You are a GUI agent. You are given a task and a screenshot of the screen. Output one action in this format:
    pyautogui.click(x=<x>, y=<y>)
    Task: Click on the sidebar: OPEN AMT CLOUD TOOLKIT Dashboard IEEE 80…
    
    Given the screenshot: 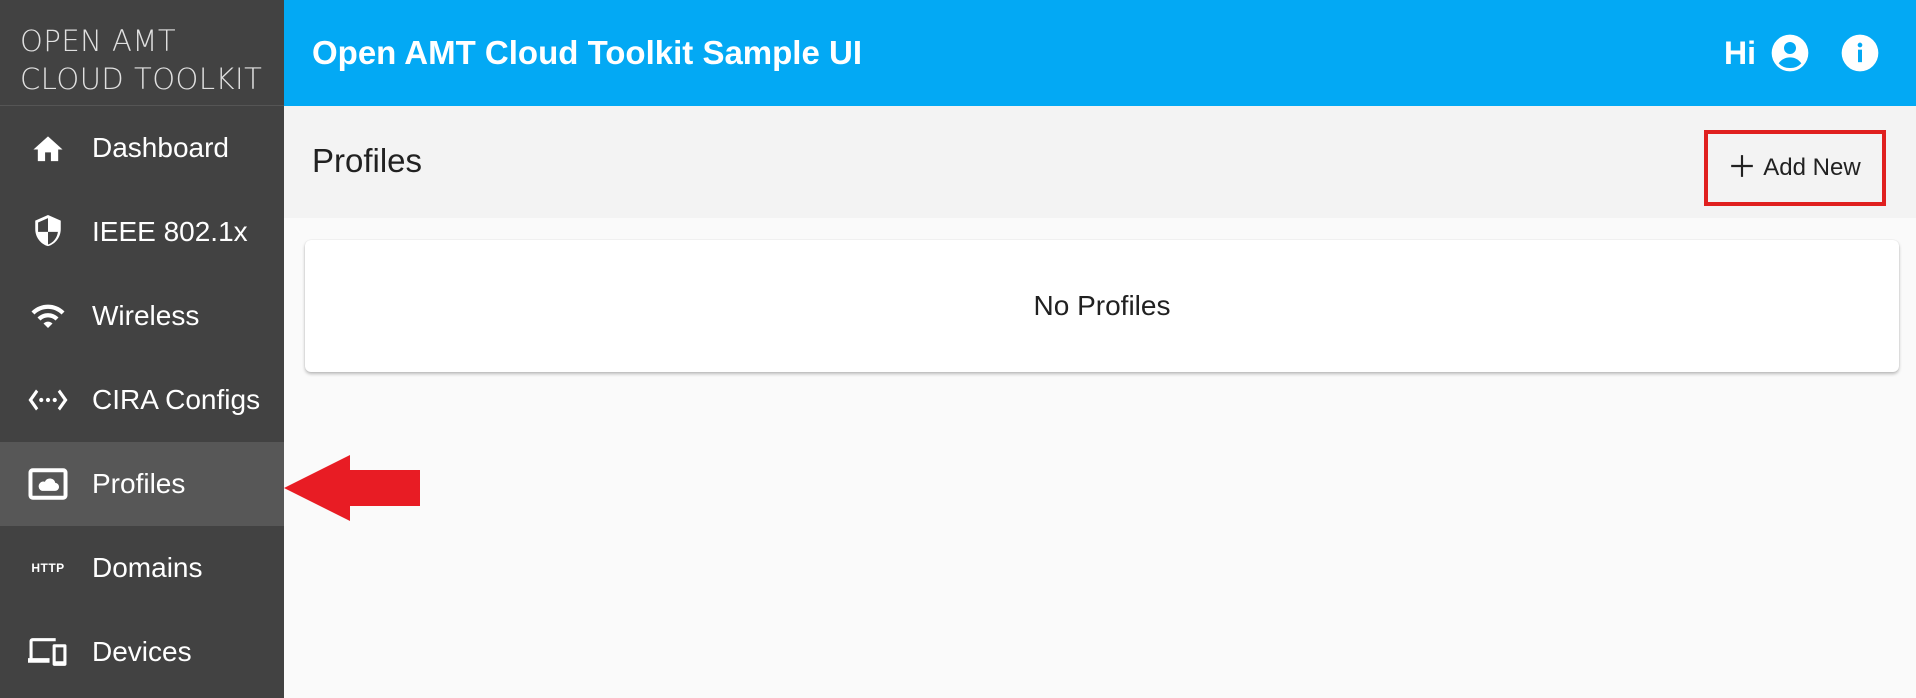 What is the action you would take?
    pyautogui.click(x=142, y=349)
    